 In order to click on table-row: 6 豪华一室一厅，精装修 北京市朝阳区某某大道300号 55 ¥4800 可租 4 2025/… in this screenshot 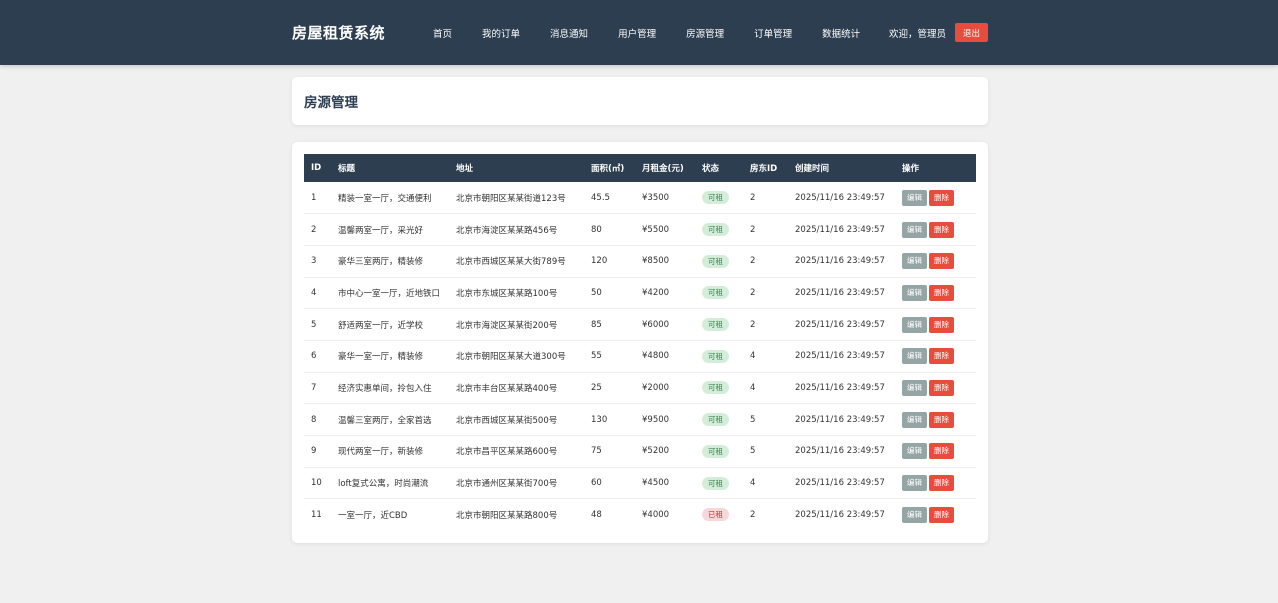, I will do `click(640, 356)`.